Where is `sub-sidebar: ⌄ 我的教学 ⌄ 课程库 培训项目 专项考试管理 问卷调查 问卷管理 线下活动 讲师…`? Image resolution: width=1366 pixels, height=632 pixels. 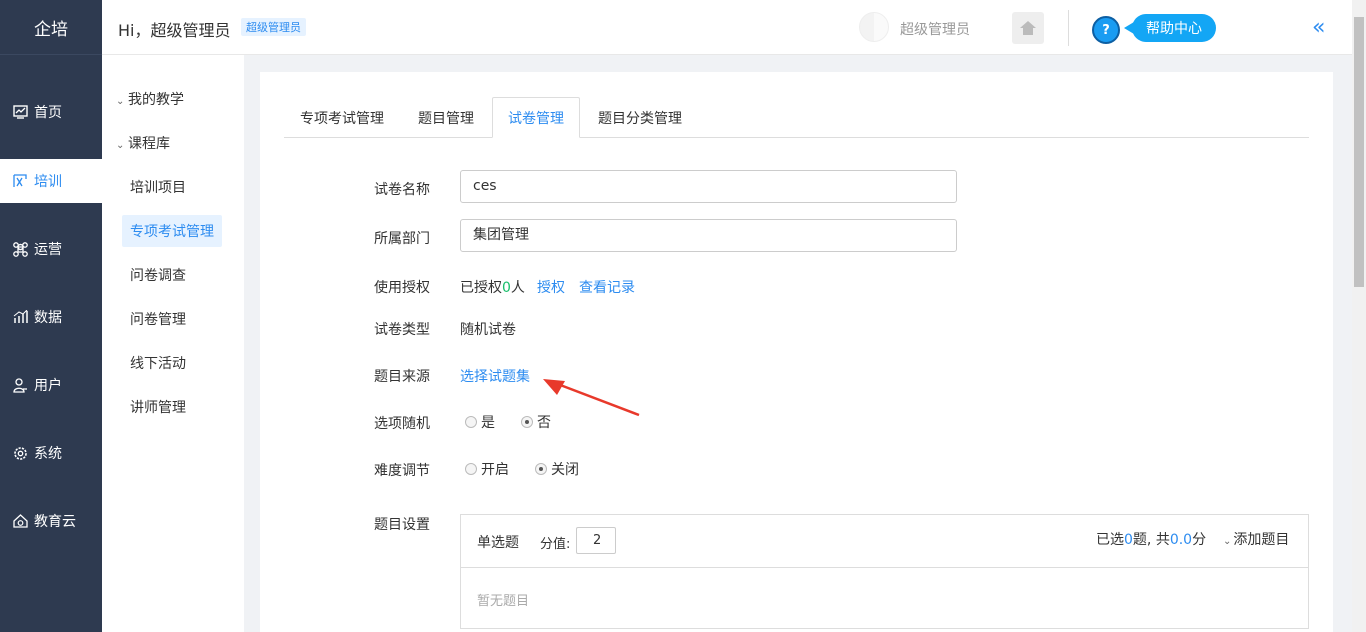
sub-sidebar: ⌄ 我的教学 ⌄ 课程库 培训项目 专项考试管理 问卷调查 问卷管理 线下活动 讲师… is located at coordinates (173, 343).